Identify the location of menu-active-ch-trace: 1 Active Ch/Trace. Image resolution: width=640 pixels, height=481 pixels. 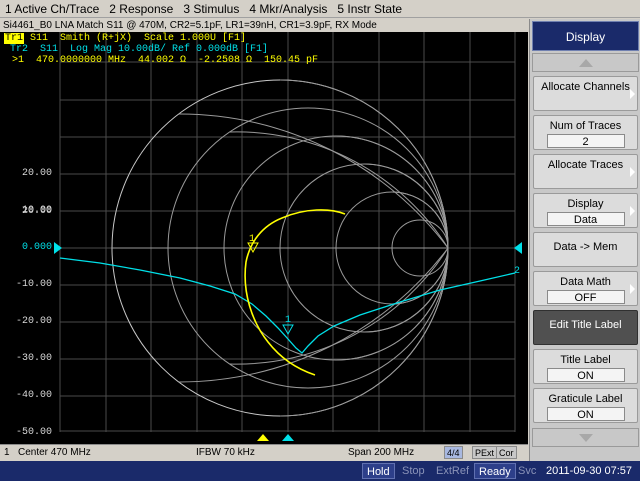
(52, 9).